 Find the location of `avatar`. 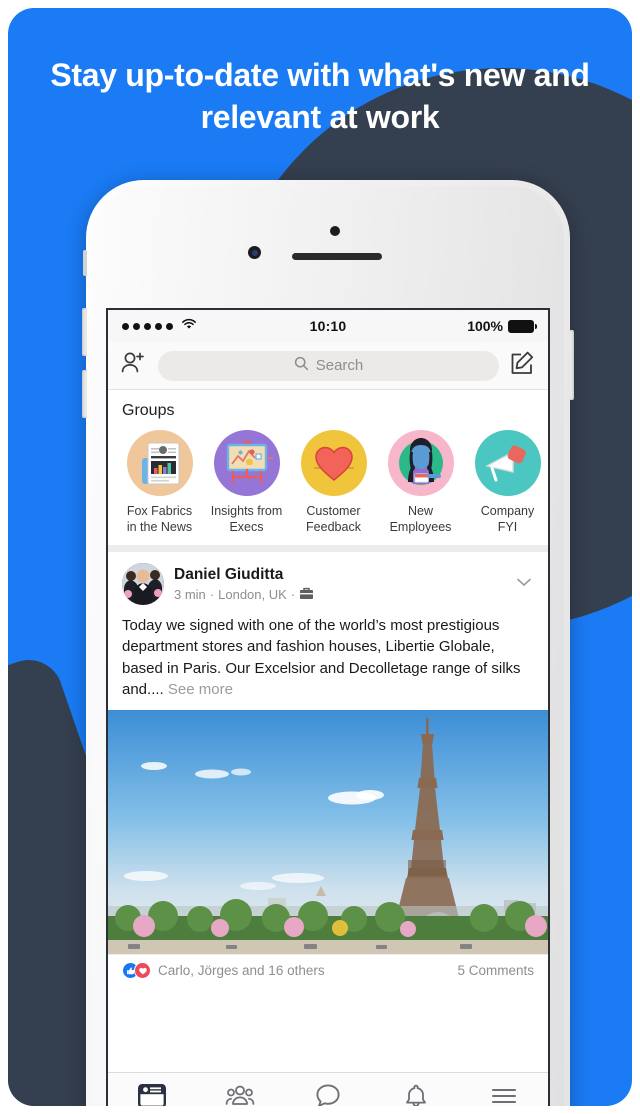

avatar is located at coordinates (143, 584).